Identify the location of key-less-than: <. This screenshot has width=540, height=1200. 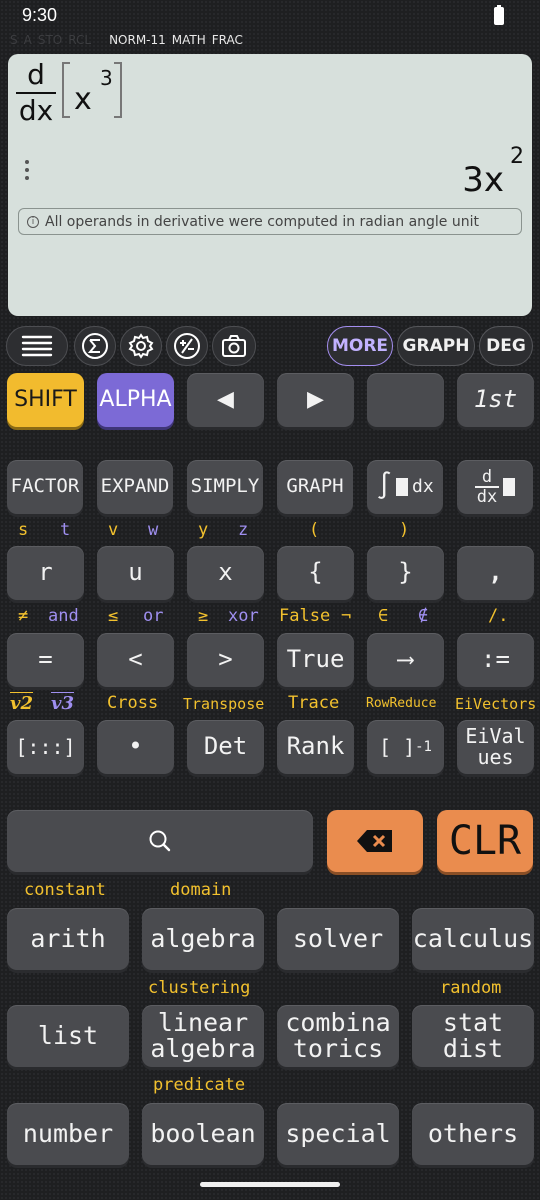
(135, 660).